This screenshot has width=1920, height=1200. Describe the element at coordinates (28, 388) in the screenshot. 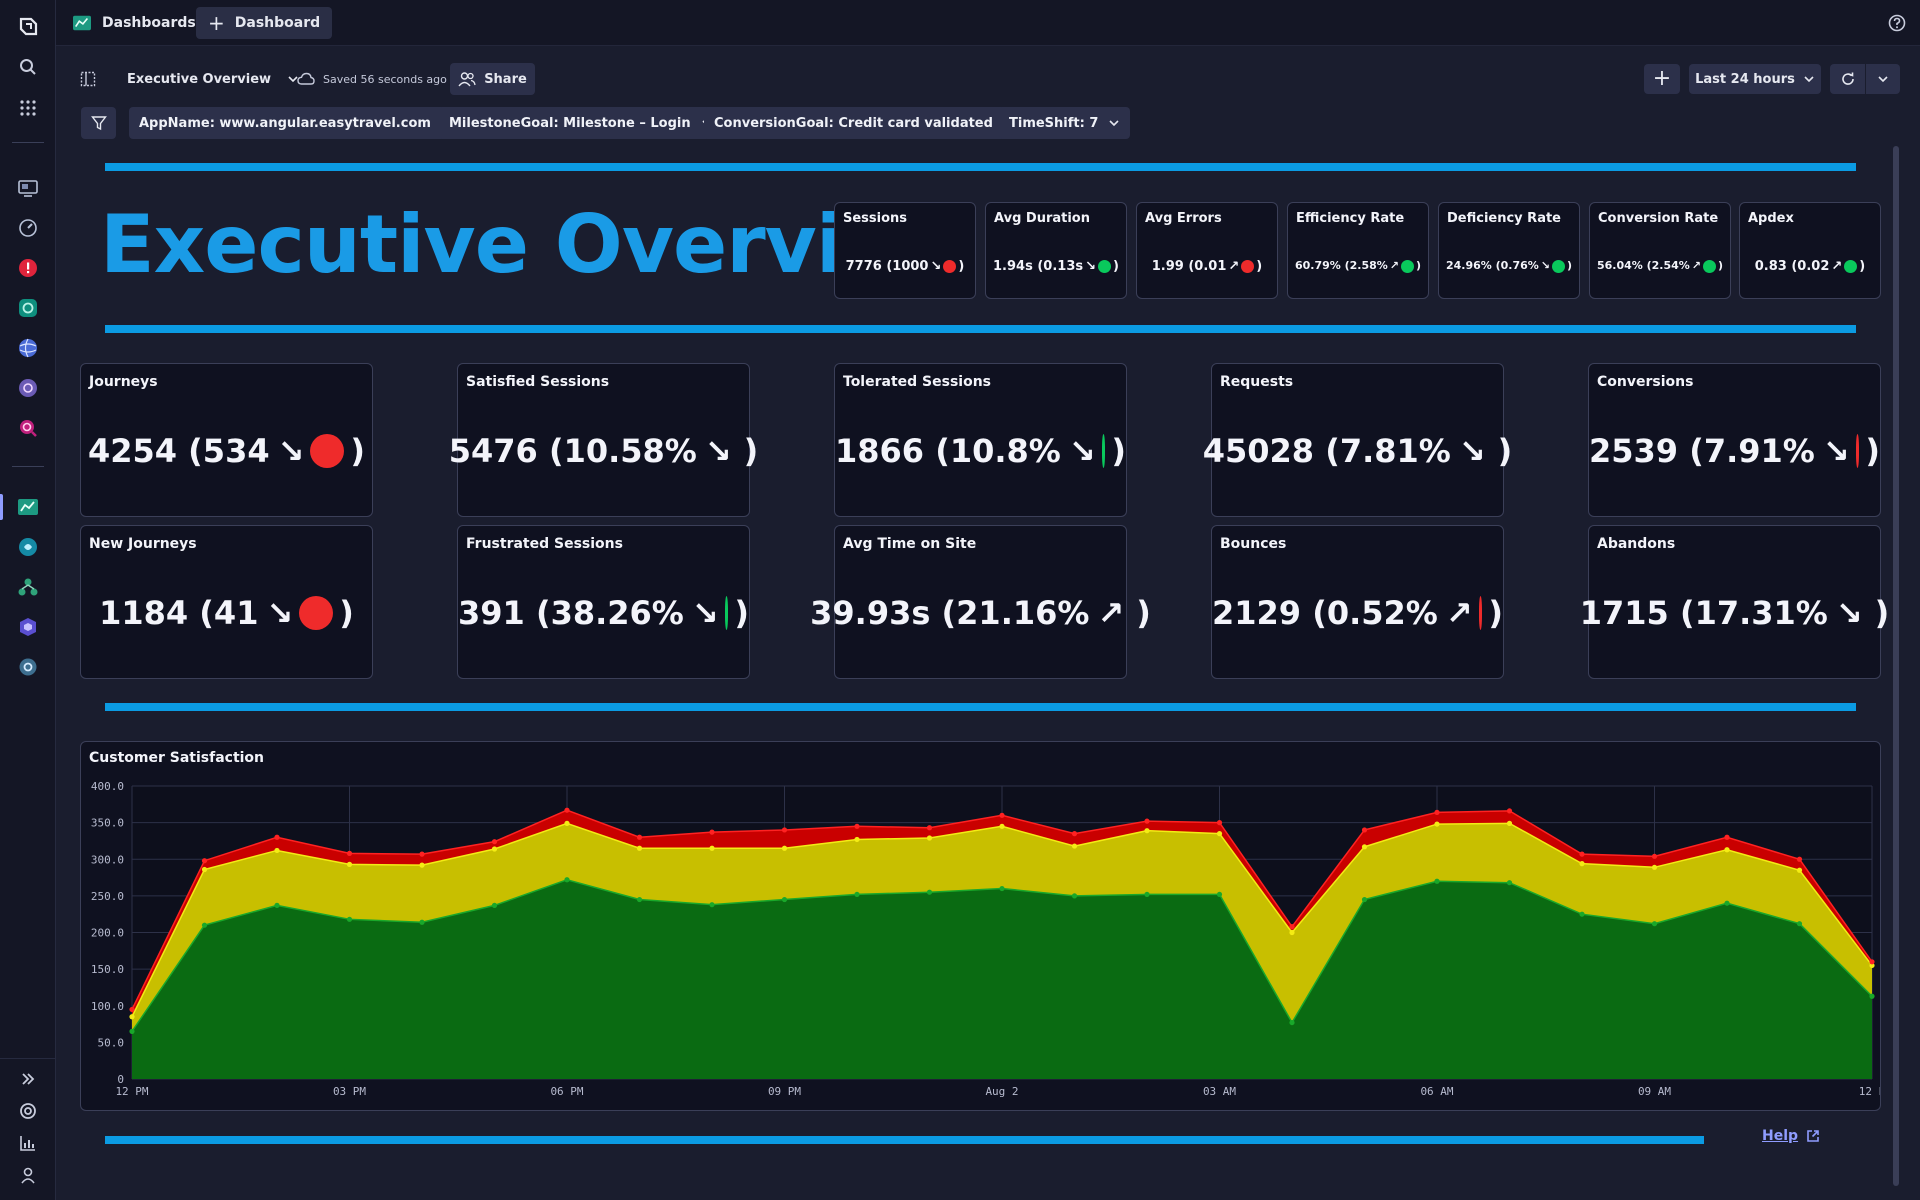

I see `session-app-icon` at that location.